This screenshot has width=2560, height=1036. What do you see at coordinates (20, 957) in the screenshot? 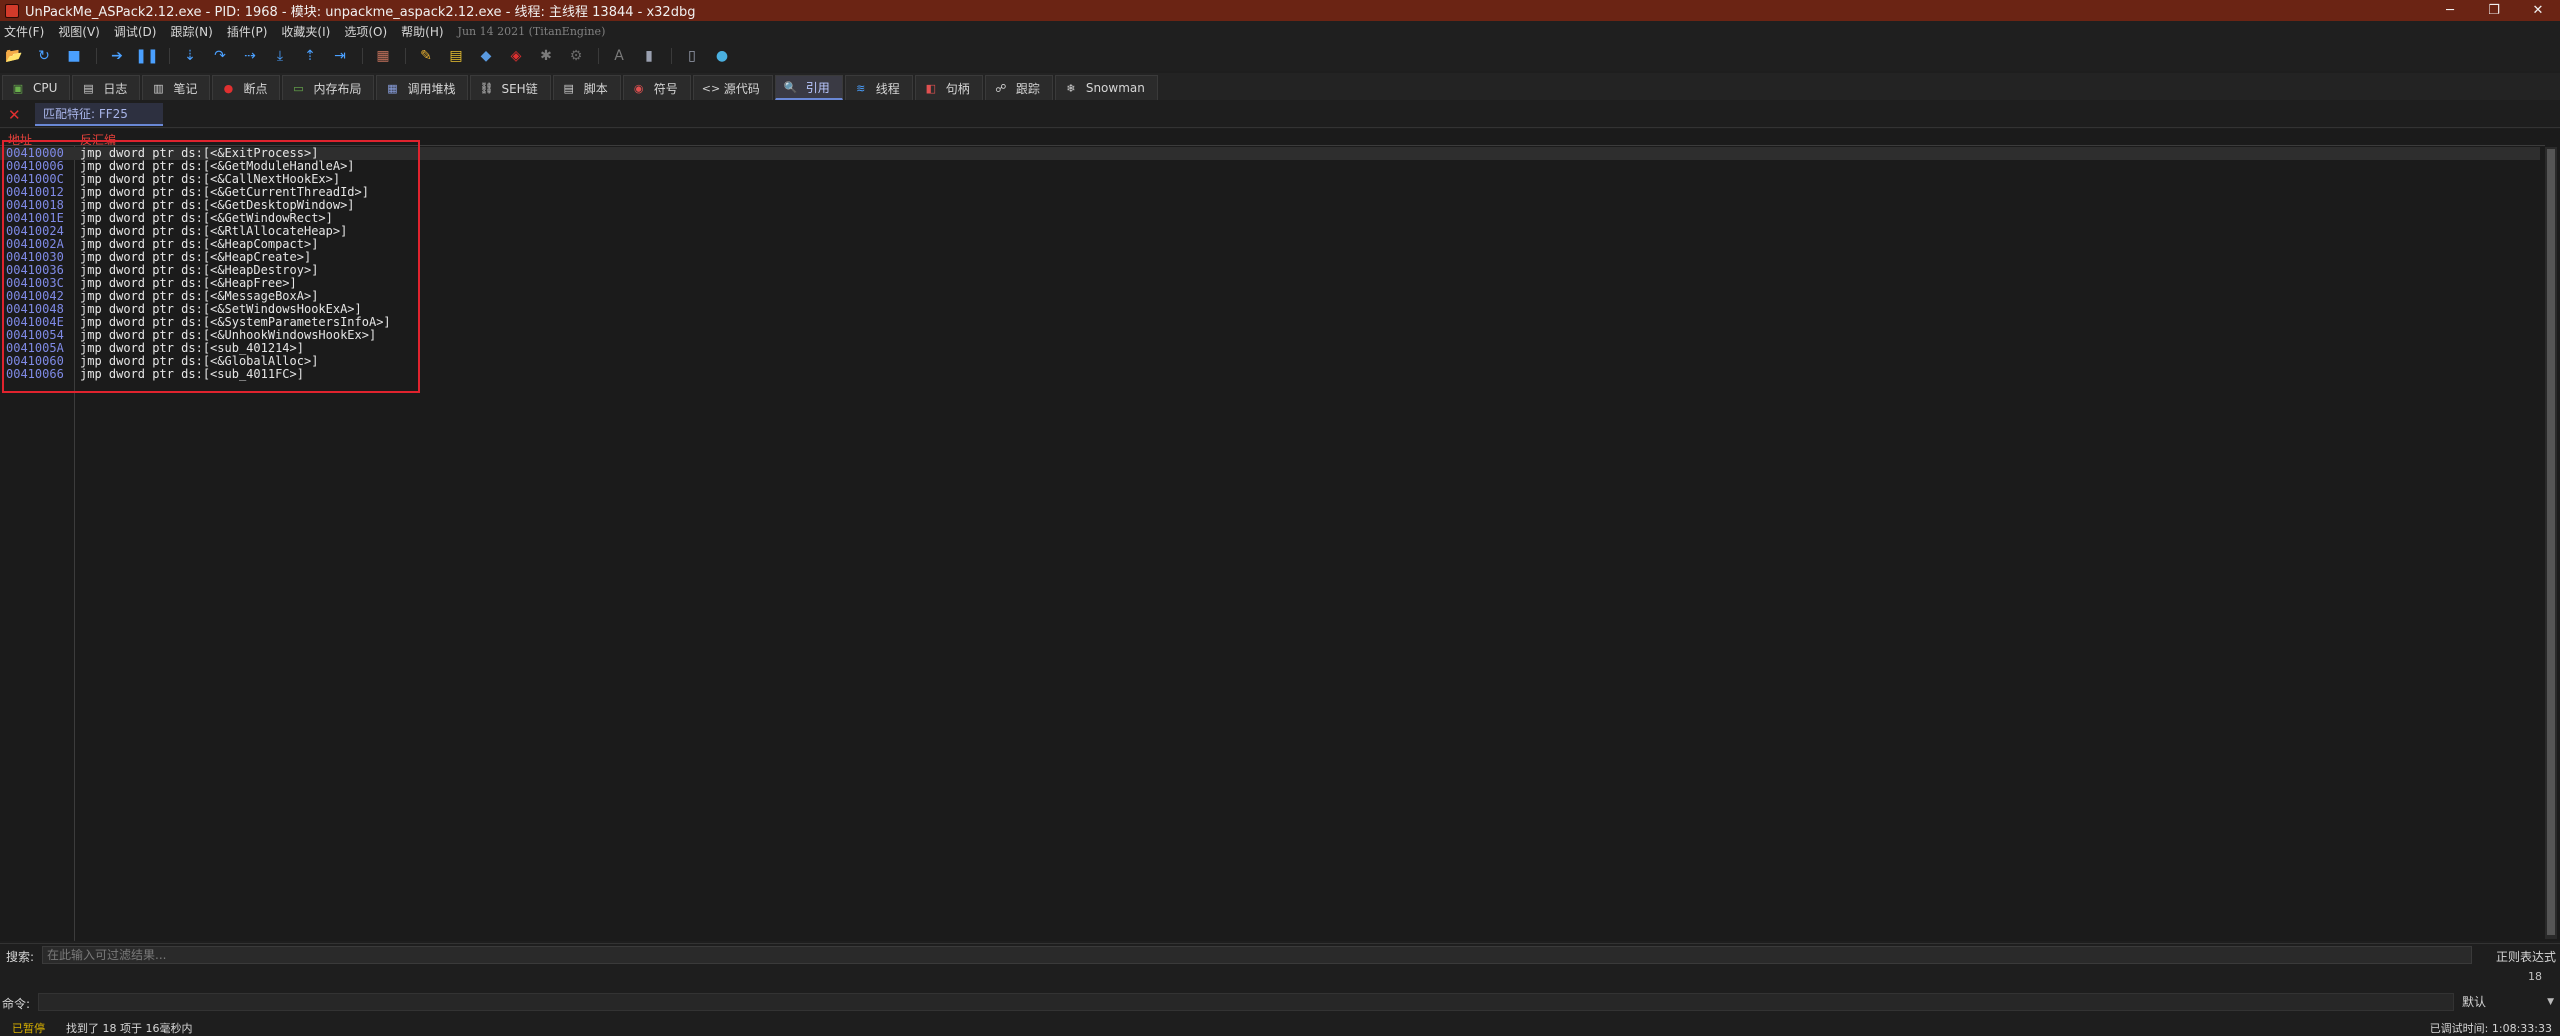
I see `search-label: 搜索:` at bounding box center [20, 957].